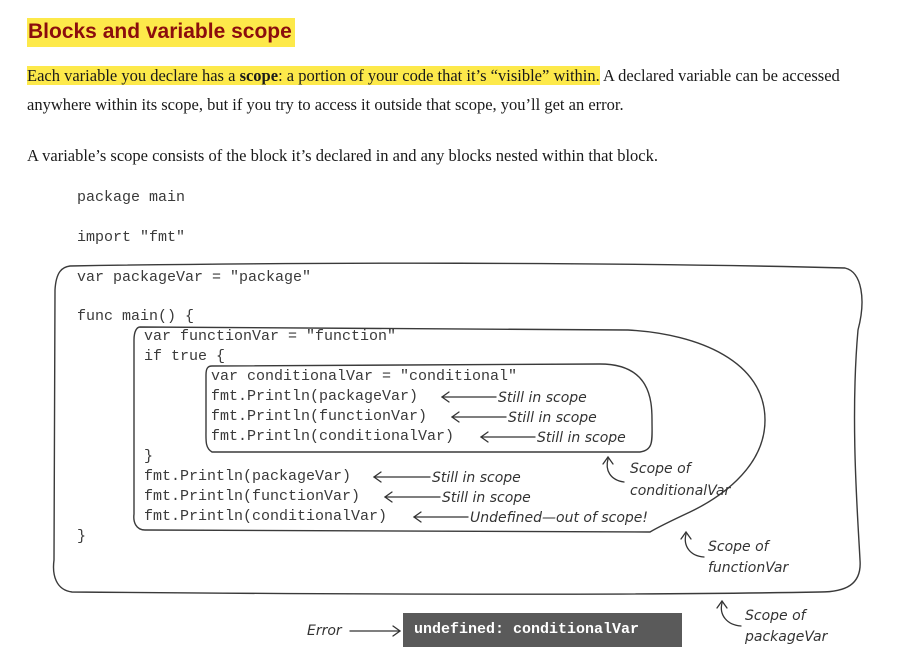 This screenshot has width=907, height=667. What do you see at coordinates (324, 631) in the screenshot?
I see `error-label: Error` at bounding box center [324, 631].